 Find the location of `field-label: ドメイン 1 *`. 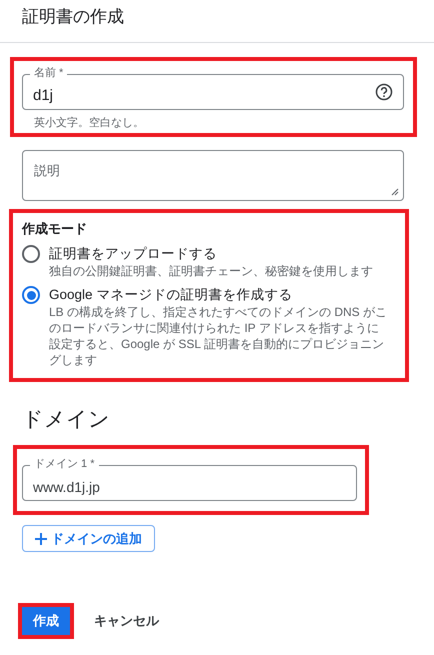

field-label: ドメイン 1 * is located at coordinates (64, 464).